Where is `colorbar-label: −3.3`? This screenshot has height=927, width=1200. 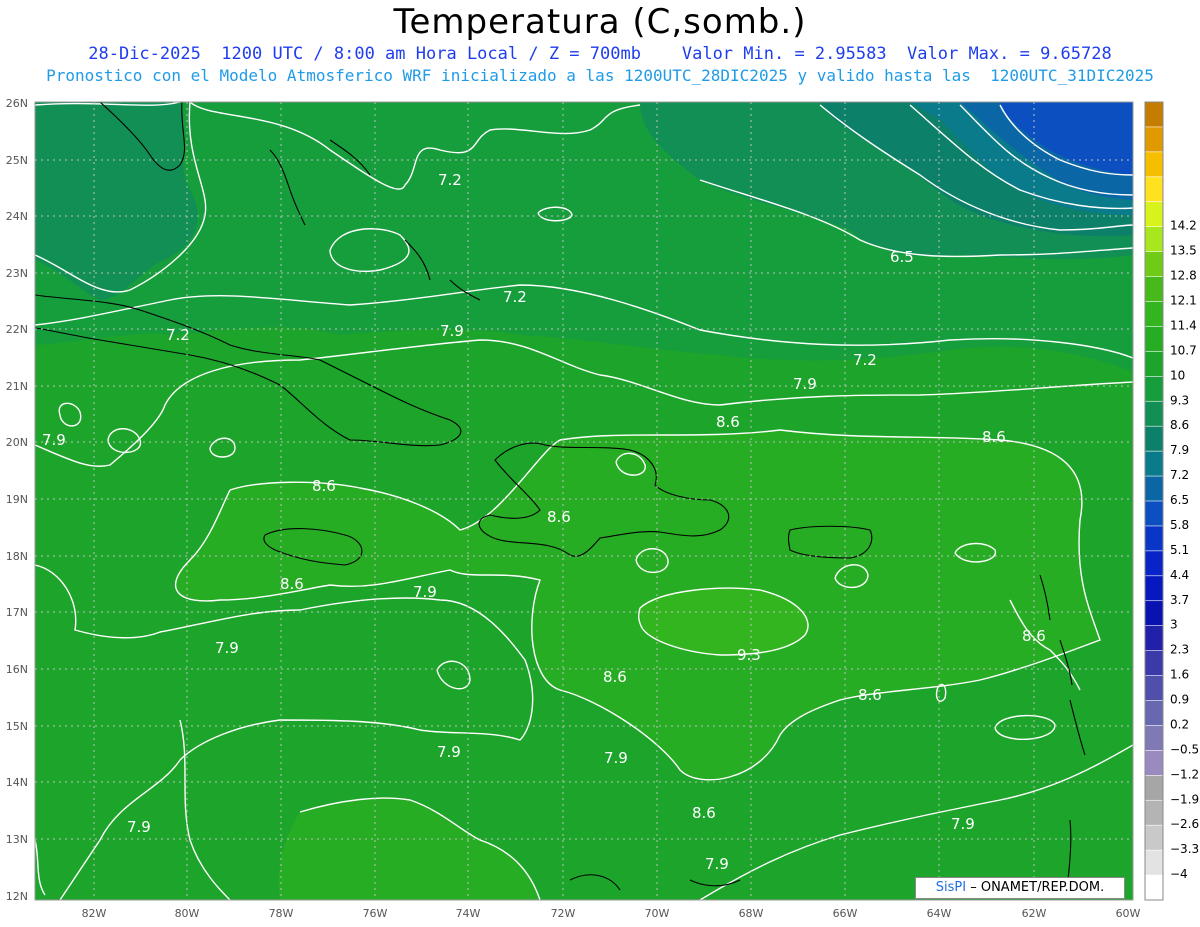 colorbar-label: −3.3 is located at coordinates (1184, 849).